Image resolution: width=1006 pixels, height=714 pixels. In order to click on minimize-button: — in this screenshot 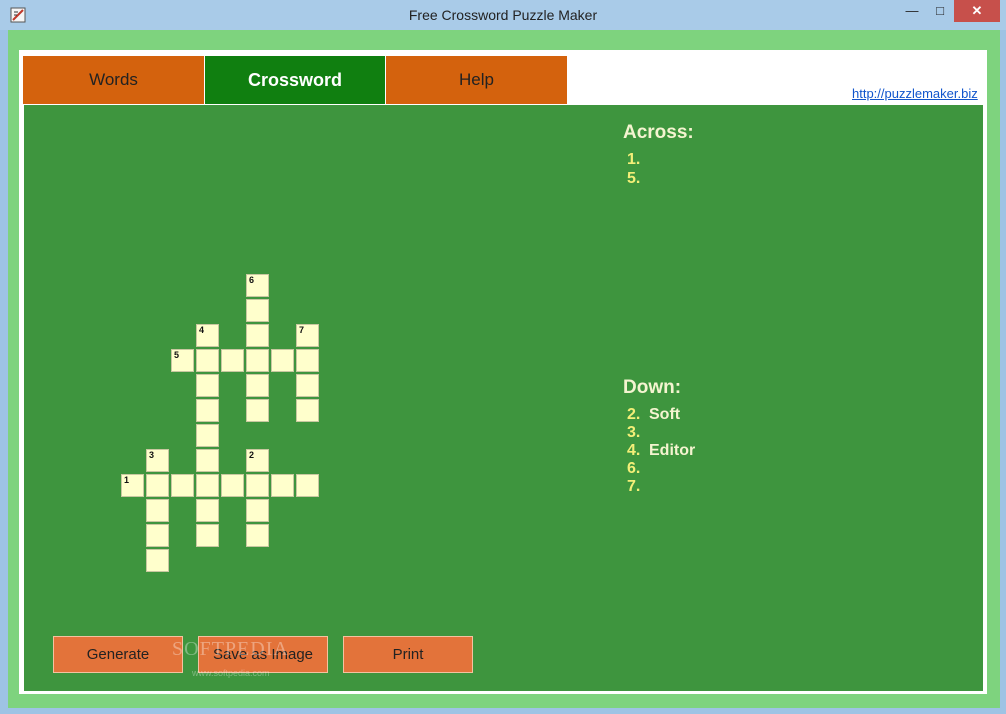, I will do `click(912, 11)`.